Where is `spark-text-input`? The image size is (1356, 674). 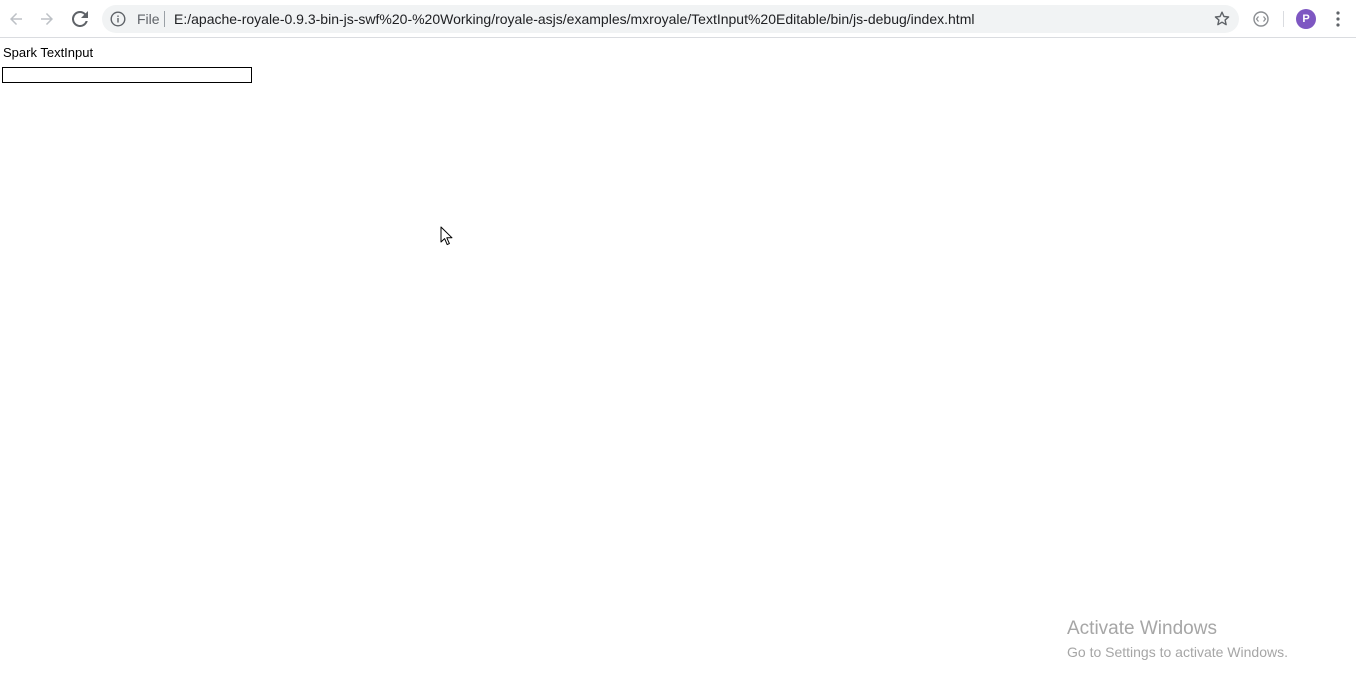 spark-text-input is located at coordinates (127, 75).